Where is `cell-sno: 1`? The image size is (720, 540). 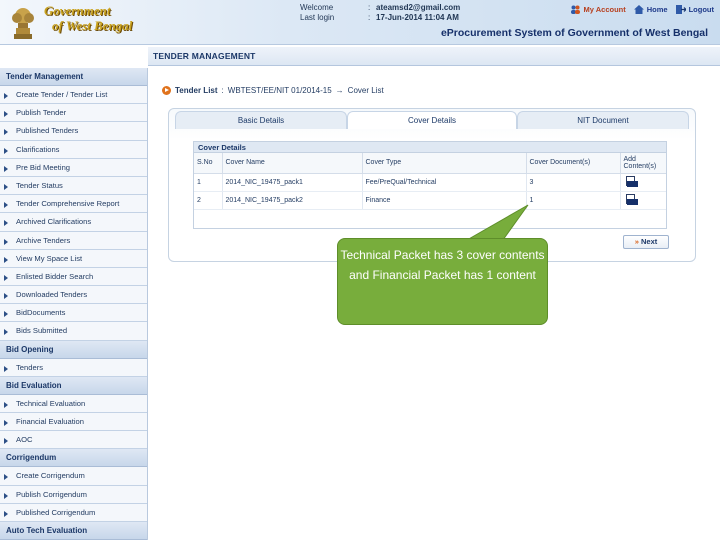 cell-sno: 1 is located at coordinates (208, 182).